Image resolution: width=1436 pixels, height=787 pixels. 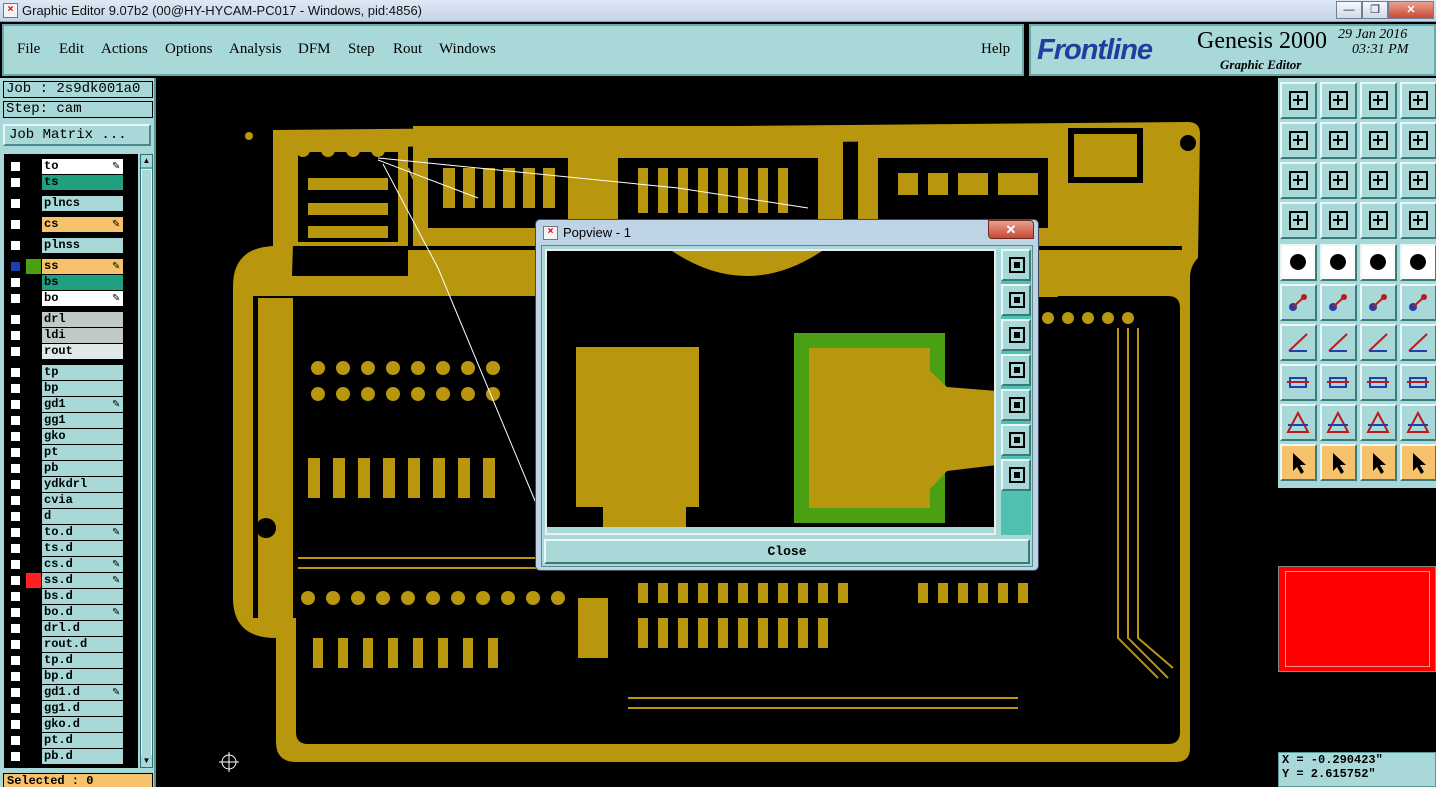 I want to click on layer-row-ss-d: ss.d ✎, so click(x=71, y=580).